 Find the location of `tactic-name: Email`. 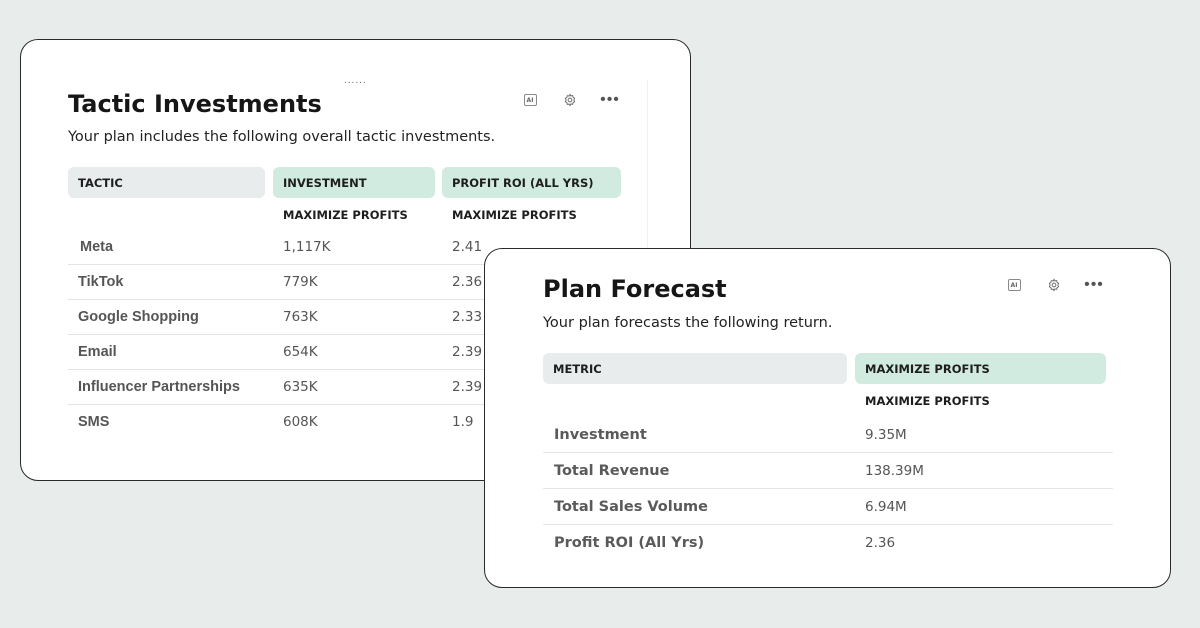

tactic-name: Email is located at coordinates (97, 352).